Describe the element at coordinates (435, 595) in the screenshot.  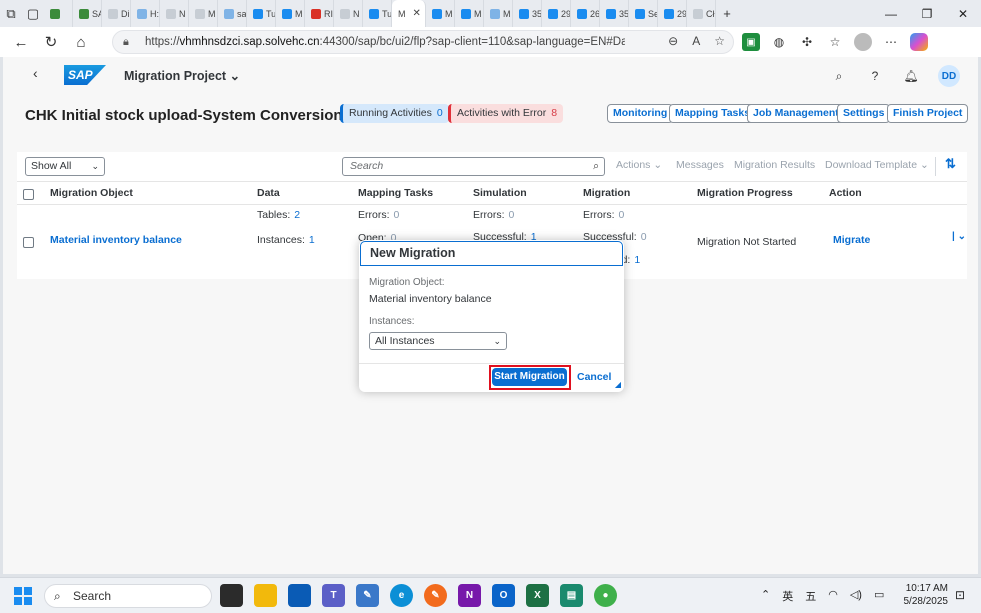
I see `orange-app-icon: ✎` at that location.